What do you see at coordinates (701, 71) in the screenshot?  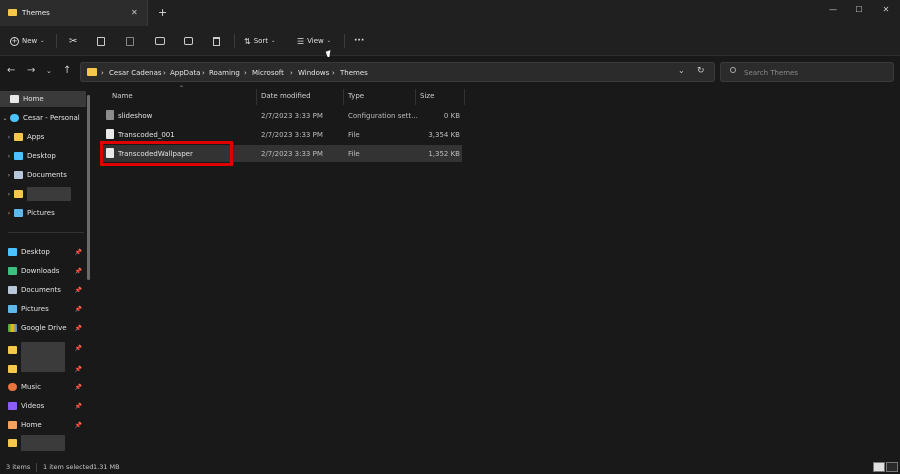 I see `refresh-icon: ↻` at bounding box center [701, 71].